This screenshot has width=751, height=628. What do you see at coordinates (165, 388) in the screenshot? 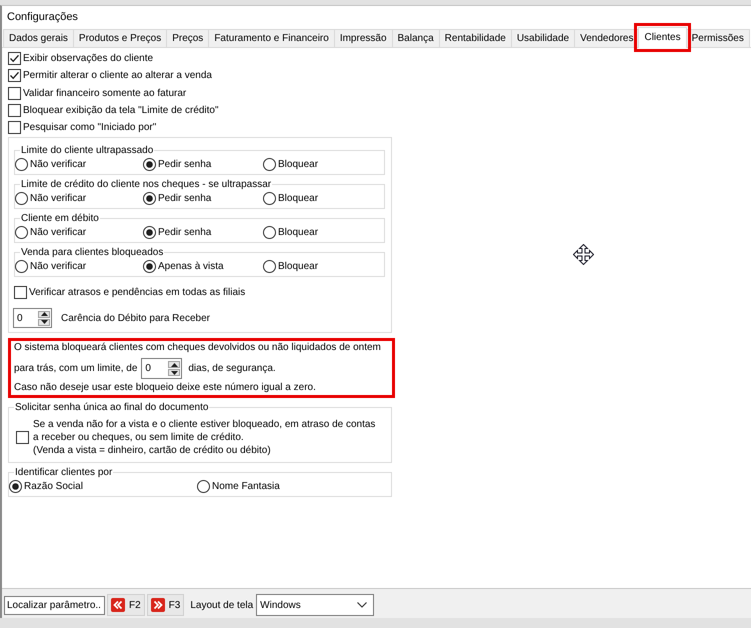
I see `notice-text: Caso não deseje usar este bloqueio deixe este número igual a zero.` at bounding box center [165, 388].